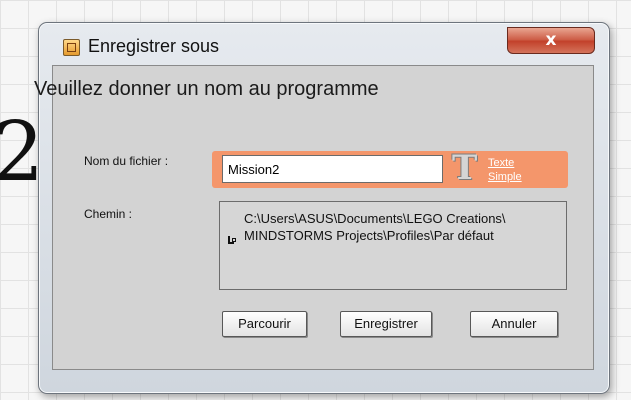  What do you see at coordinates (126, 161) in the screenshot?
I see `filename-label: Nom du fichier :` at bounding box center [126, 161].